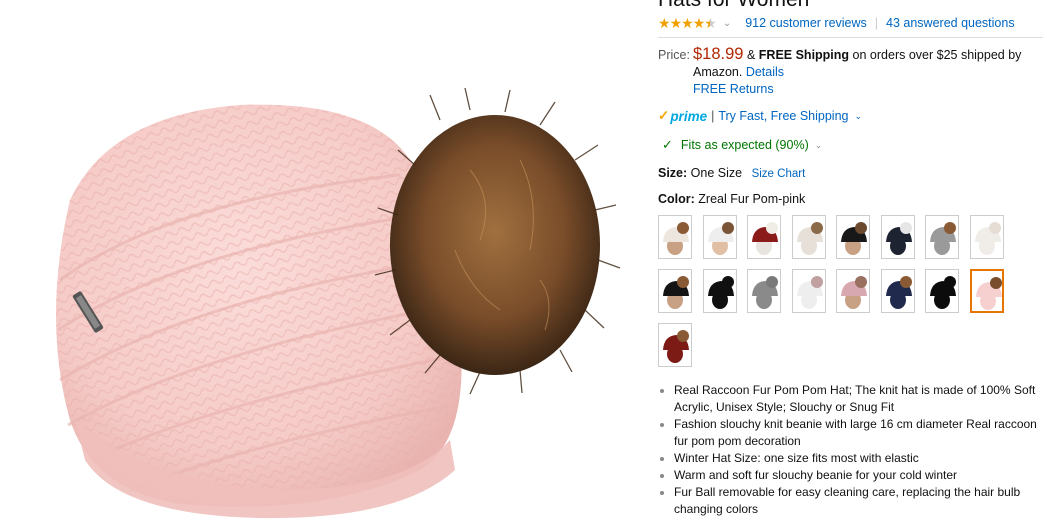  Describe the element at coordinates (673, 173) in the screenshot. I see `size-label: Size:` at that location.